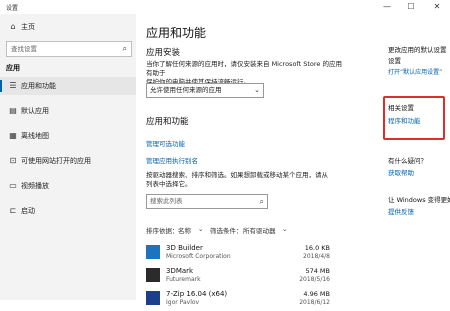 Image resolution: width=450 pixels, height=311 pixels. I want to click on filter-label: 筛选条件：, so click(226, 231).